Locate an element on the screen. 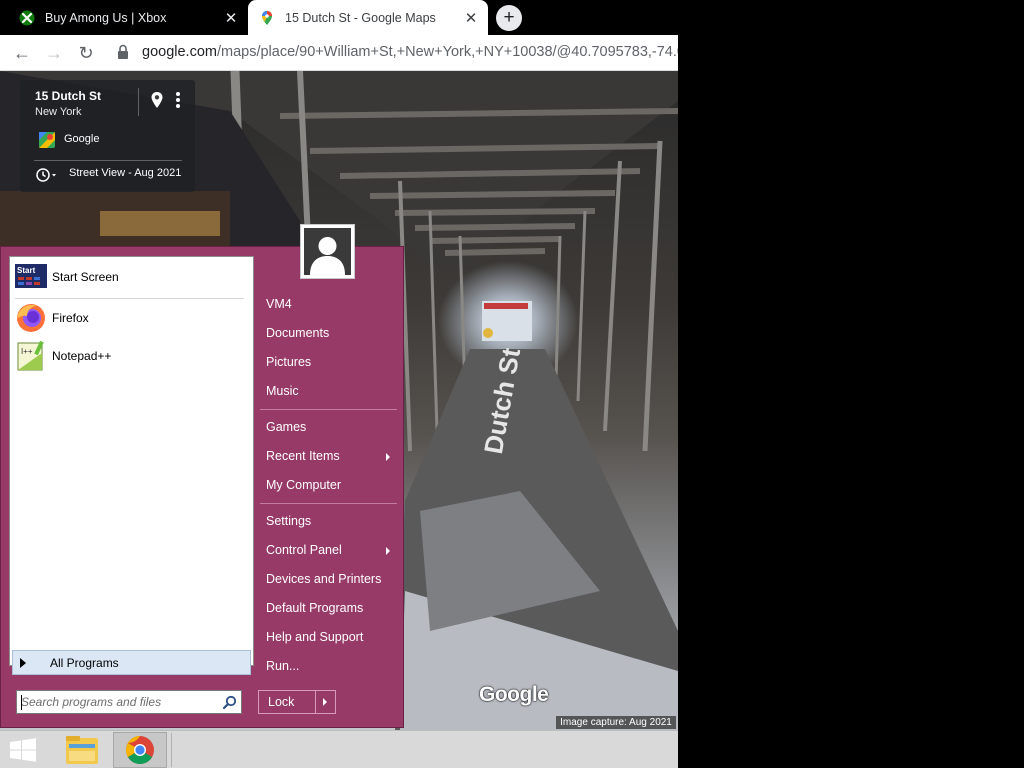 The image size is (1024, 768). start-item-devices-and-printers: Devices and Printers is located at coordinates (323, 579).